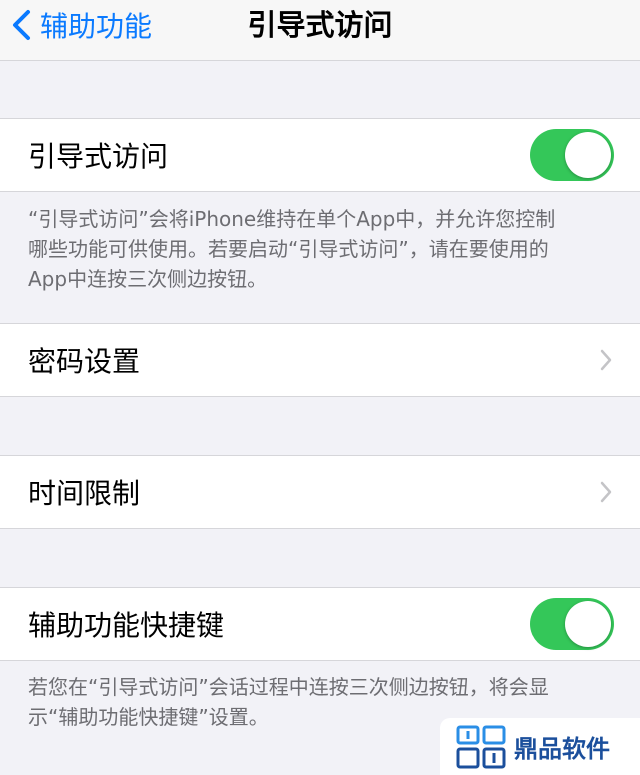 The width and height of the screenshot is (640, 775). I want to click on footer-line: 若您在“引导式访问”会话过程中连按三次侧边按钮，将会显, so click(288, 687).